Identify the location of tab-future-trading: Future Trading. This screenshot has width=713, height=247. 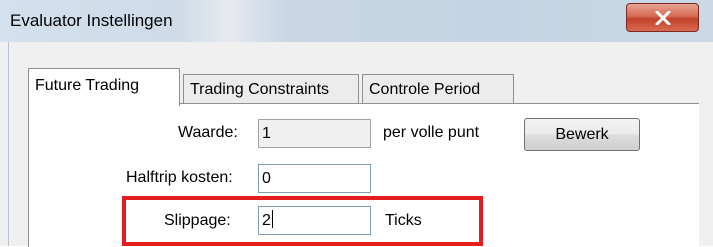
(104, 87).